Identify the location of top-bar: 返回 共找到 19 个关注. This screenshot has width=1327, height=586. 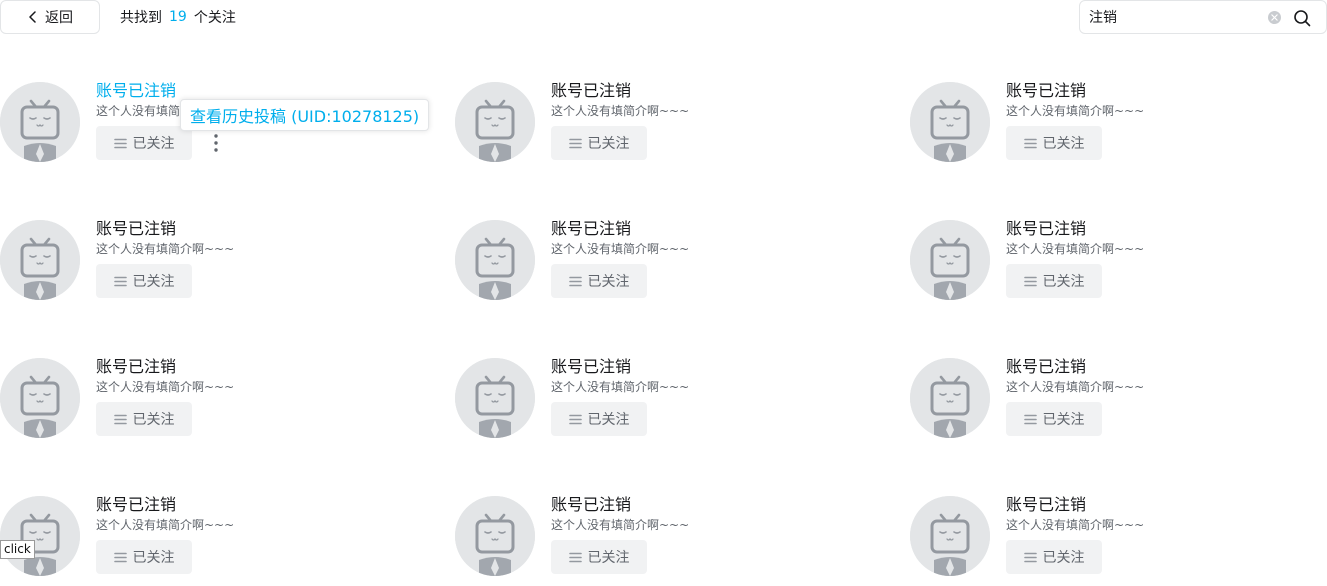
(663, 17).